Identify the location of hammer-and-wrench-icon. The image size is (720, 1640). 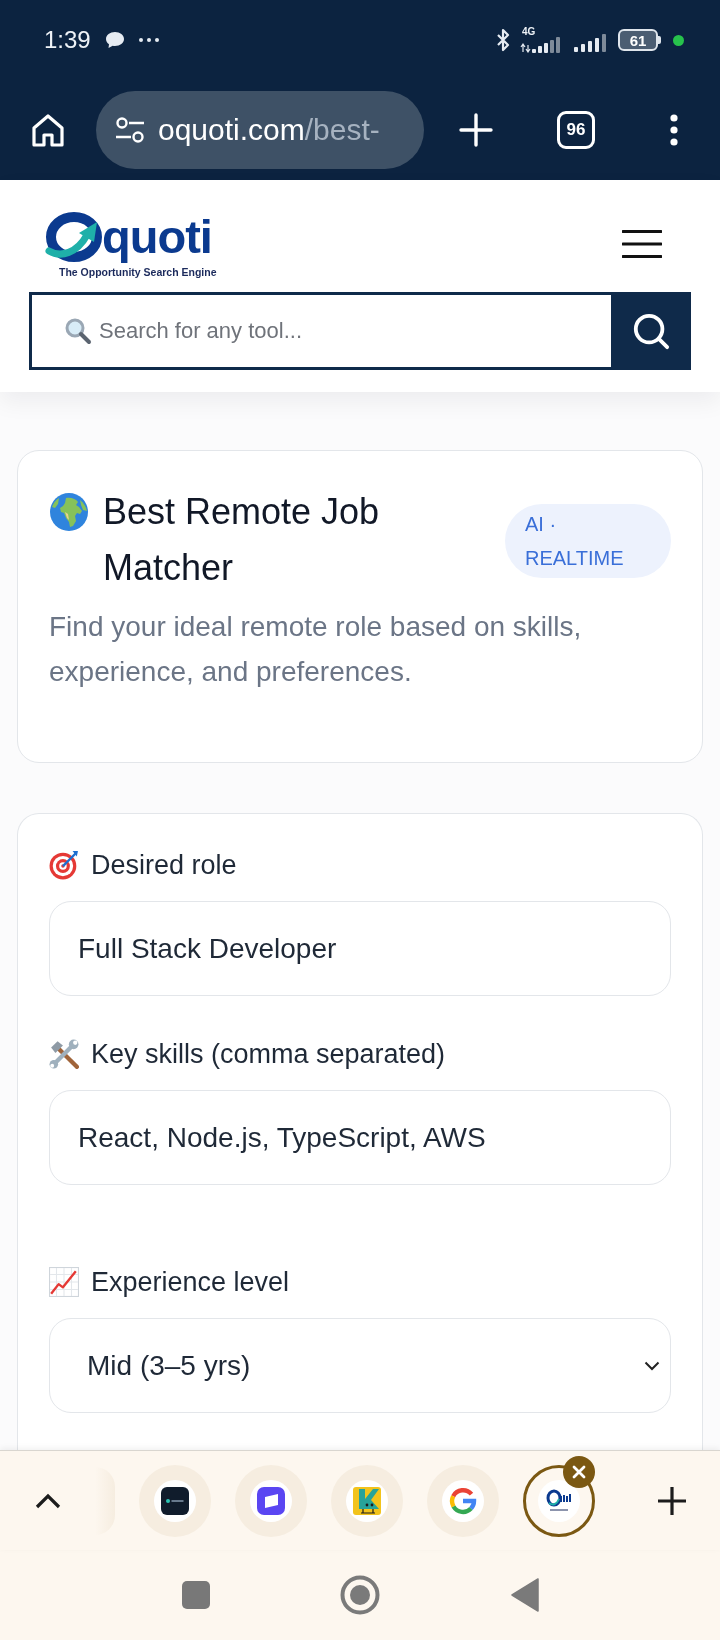
(64, 1054).